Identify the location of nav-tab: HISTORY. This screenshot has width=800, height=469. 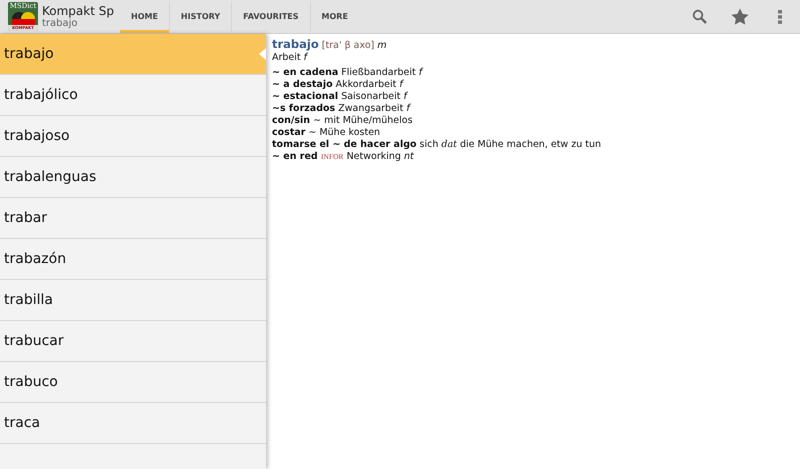
(200, 16).